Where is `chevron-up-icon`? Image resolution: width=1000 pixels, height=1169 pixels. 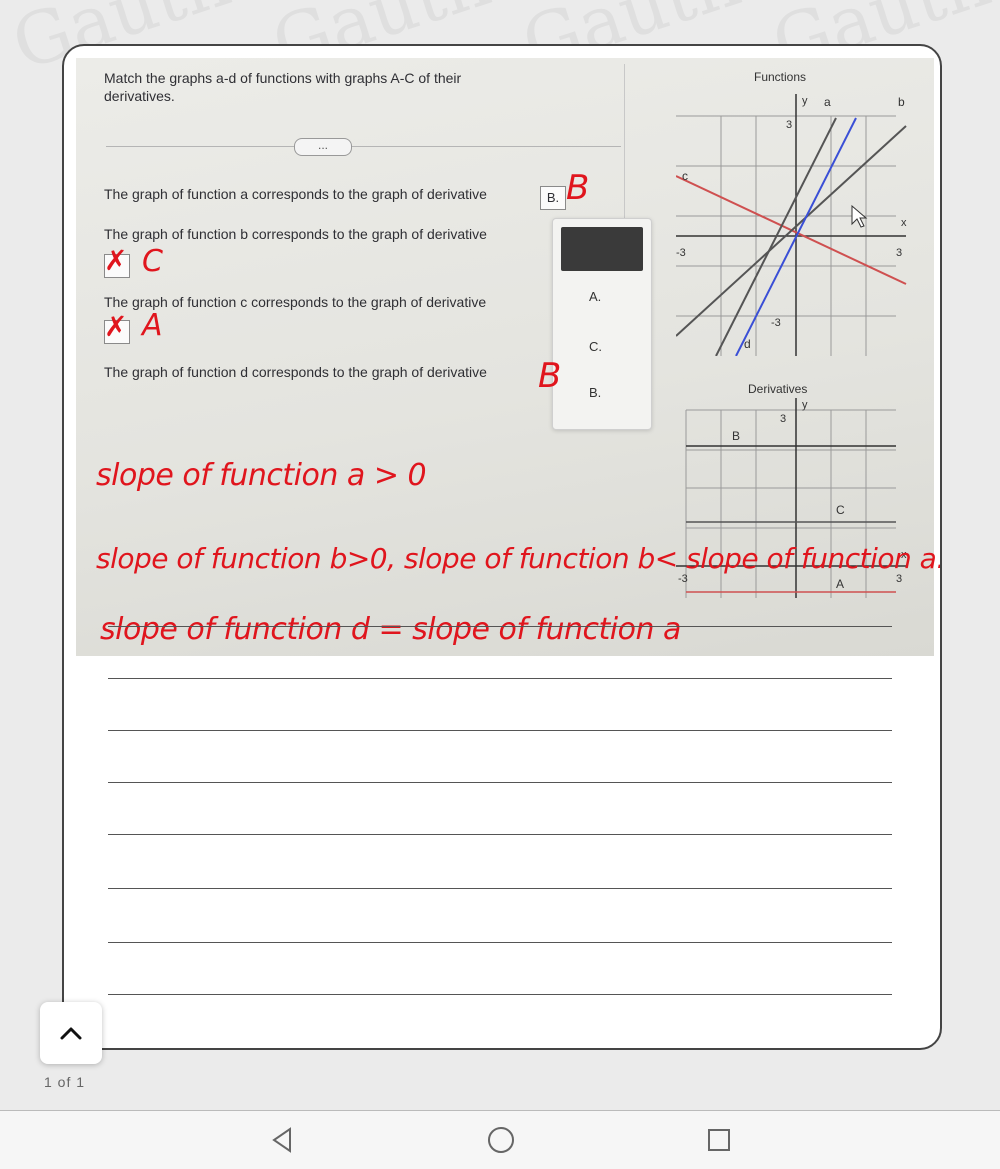
chevron-up-icon is located at coordinates (71, 1033).